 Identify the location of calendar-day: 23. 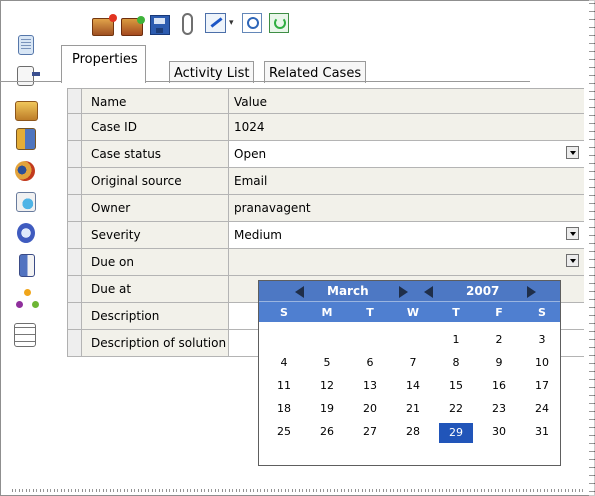
(499, 408).